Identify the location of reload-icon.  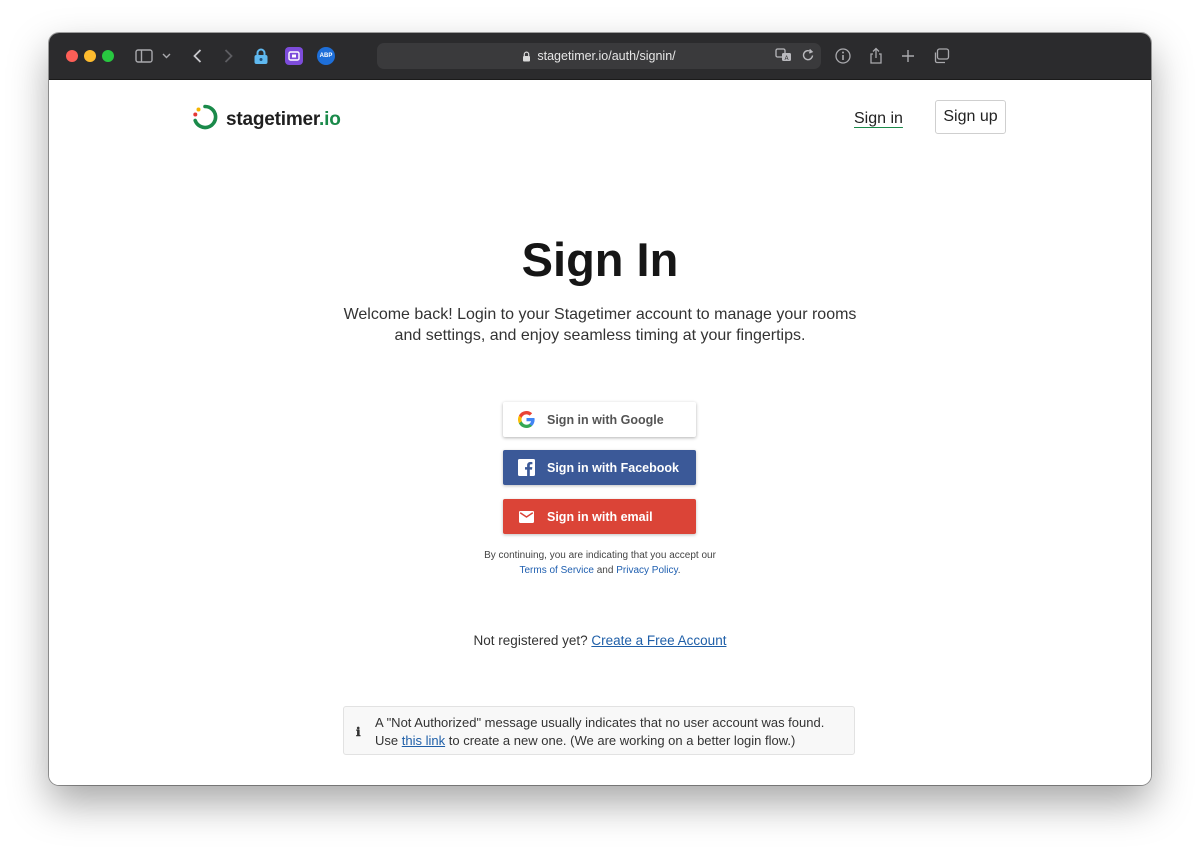
(808, 56).